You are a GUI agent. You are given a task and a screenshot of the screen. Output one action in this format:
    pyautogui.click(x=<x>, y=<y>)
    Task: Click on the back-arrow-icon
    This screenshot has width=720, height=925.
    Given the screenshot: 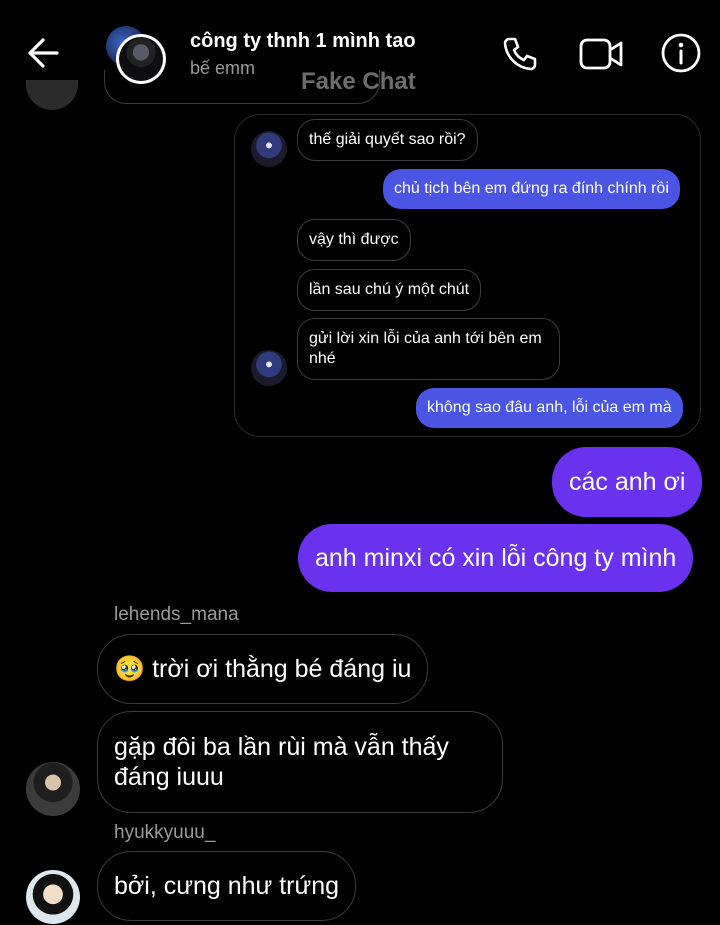 What is the action you would take?
    pyautogui.click(x=43, y=53)
    